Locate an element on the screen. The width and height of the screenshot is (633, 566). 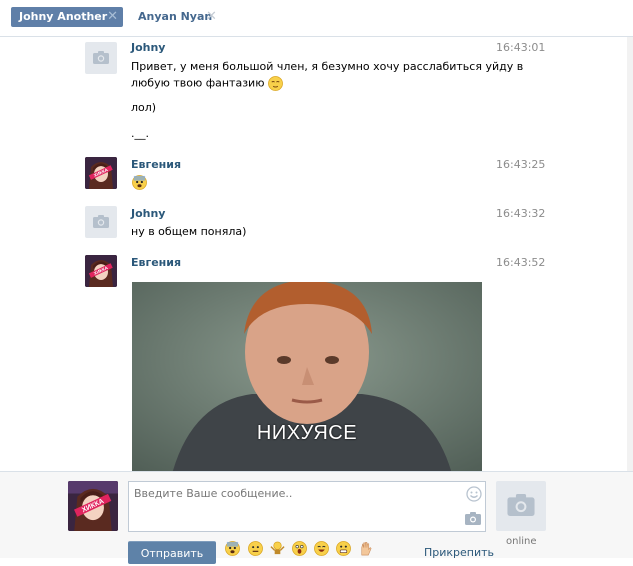
message-time: 16:43:01 is located at coordinates (521, 47).